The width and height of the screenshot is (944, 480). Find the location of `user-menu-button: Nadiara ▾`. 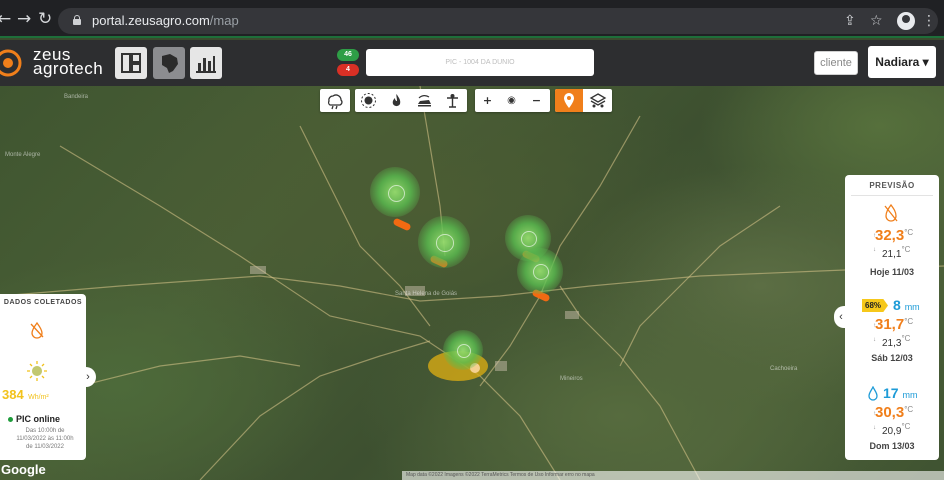

user-menu-button: Nadiara ▾ is located at coordinates (902, 62).